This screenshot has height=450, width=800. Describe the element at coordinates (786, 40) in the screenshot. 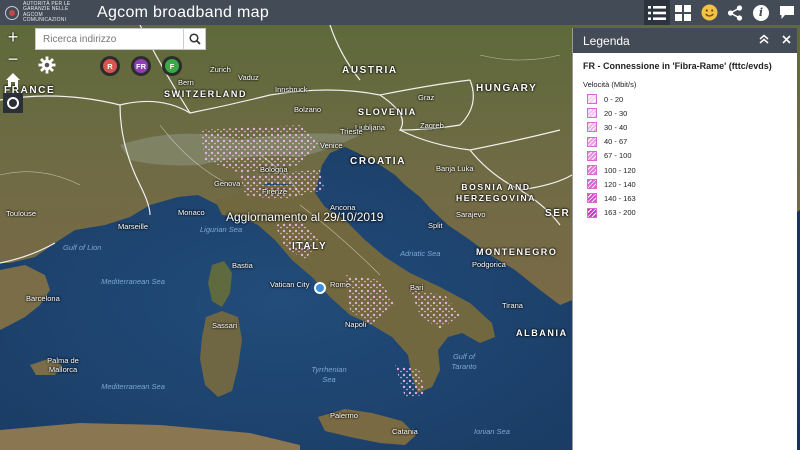

I see `close-icon` at that location.